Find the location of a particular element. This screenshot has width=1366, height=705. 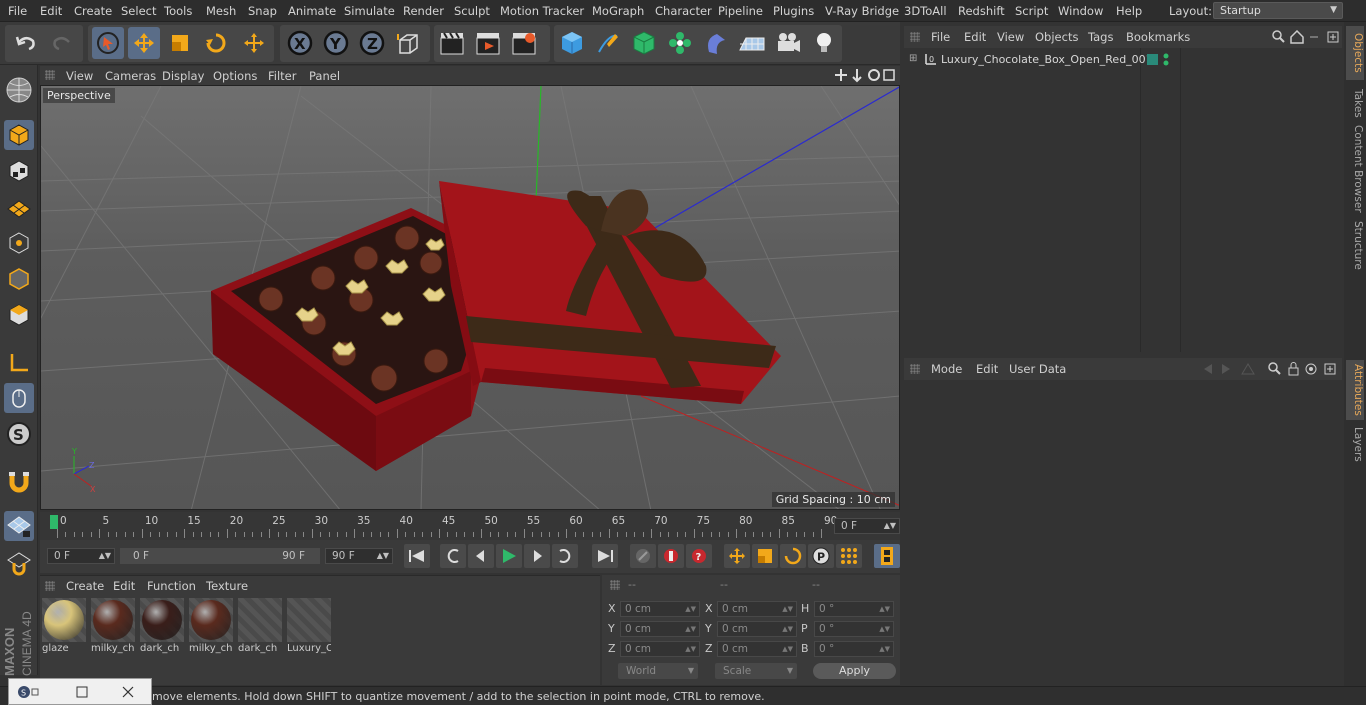

record-disabled-button is located at coordinates (643, 556).